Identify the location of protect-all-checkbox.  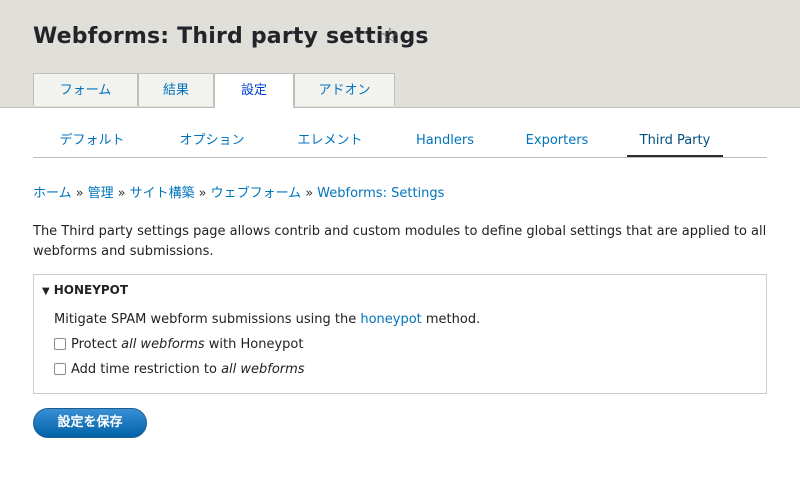
(60, 343).